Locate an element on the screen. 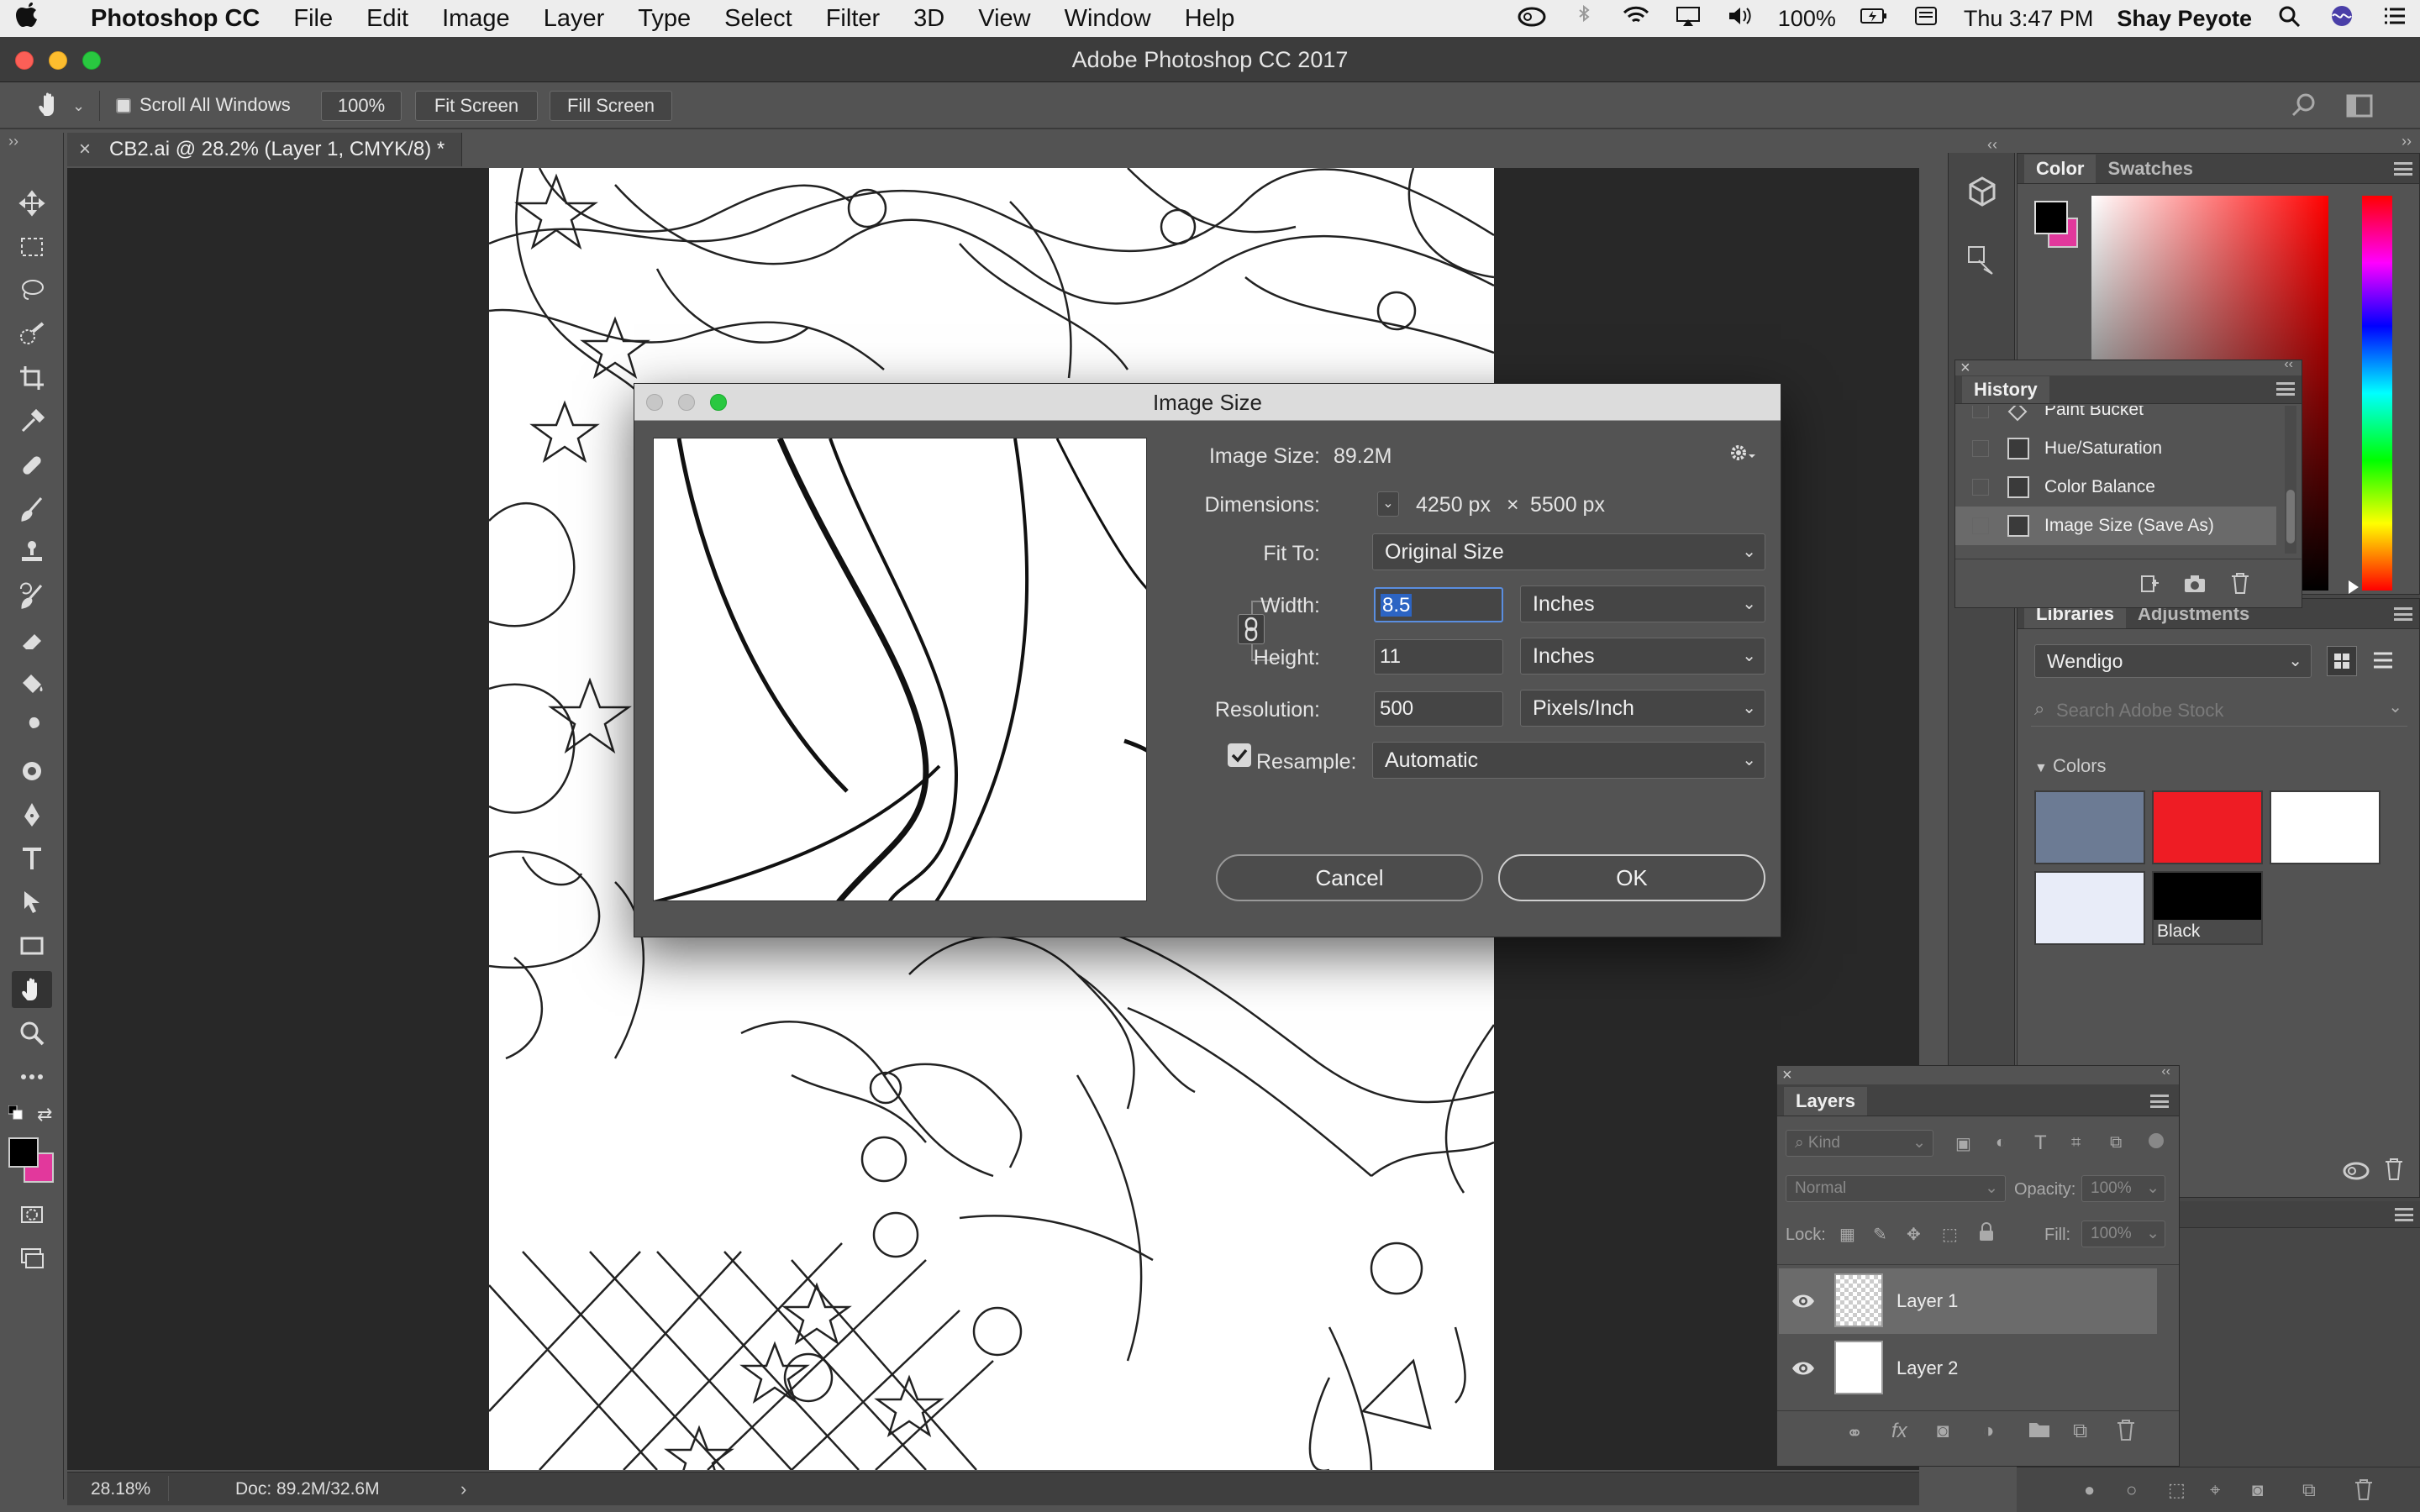  dock-strip-circle-icon: ○ is located at coordinates (2131, 1490).